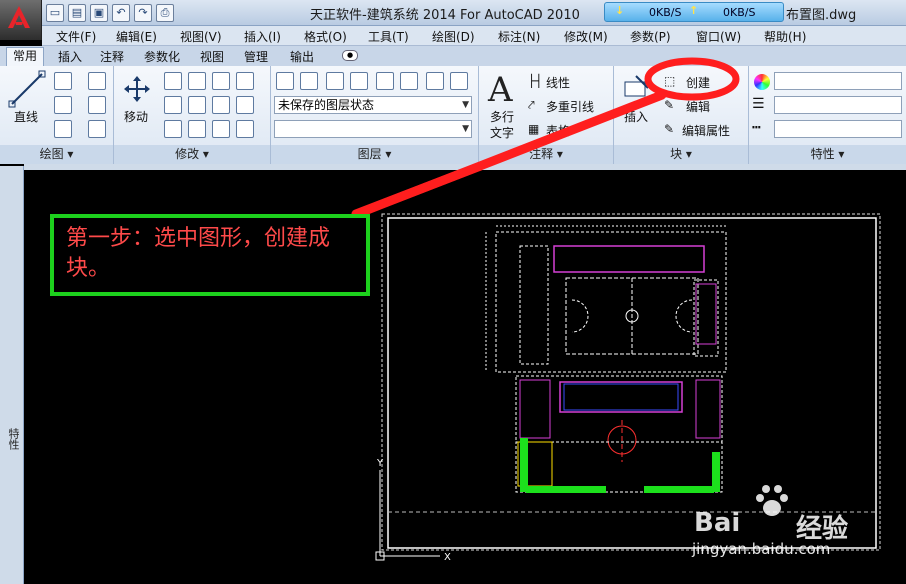  What do you see at coordinates (459, 81) in the screenshot?
I see `layer-walk-icon` at bounding box center [459, 81].